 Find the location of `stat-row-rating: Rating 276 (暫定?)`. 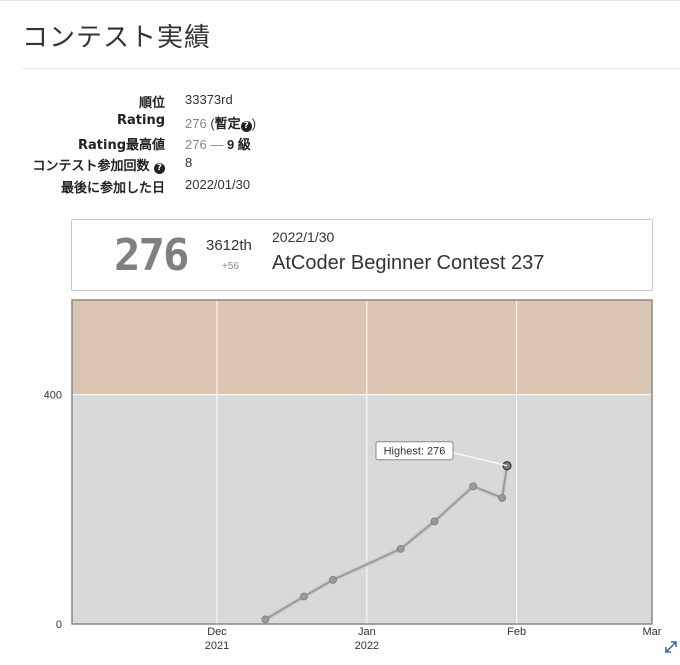

stat-row-rating: Rating 276 (暫定?) is located at coordinates (200, 123).